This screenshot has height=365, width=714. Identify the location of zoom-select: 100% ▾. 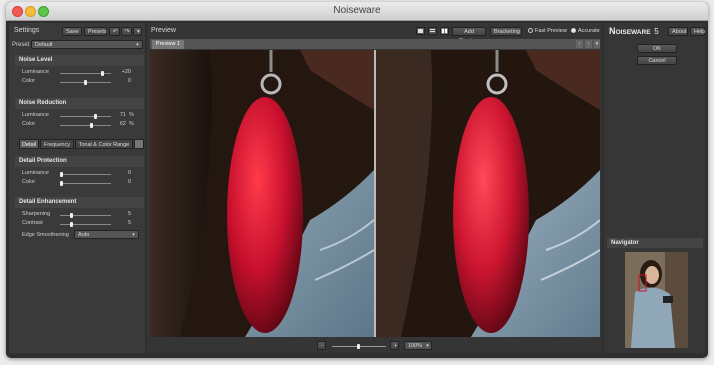
(418, 345).